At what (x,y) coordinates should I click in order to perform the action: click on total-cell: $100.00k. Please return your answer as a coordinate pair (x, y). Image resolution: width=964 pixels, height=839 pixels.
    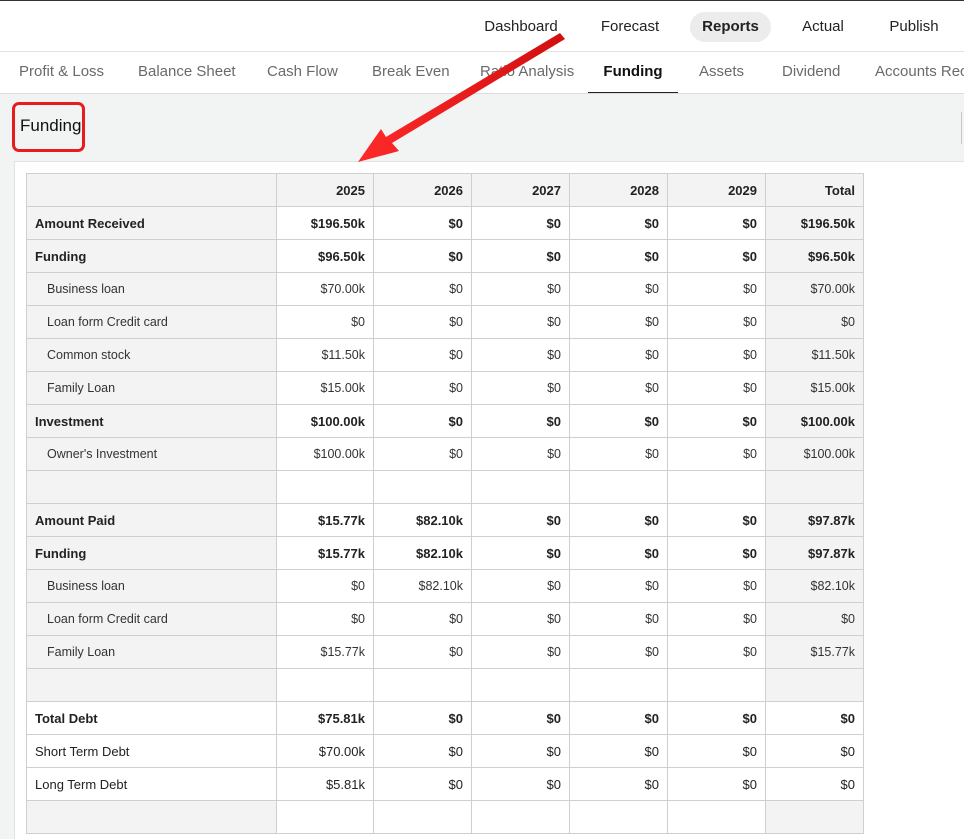
    Looking at the image, I should click on (814, 421).